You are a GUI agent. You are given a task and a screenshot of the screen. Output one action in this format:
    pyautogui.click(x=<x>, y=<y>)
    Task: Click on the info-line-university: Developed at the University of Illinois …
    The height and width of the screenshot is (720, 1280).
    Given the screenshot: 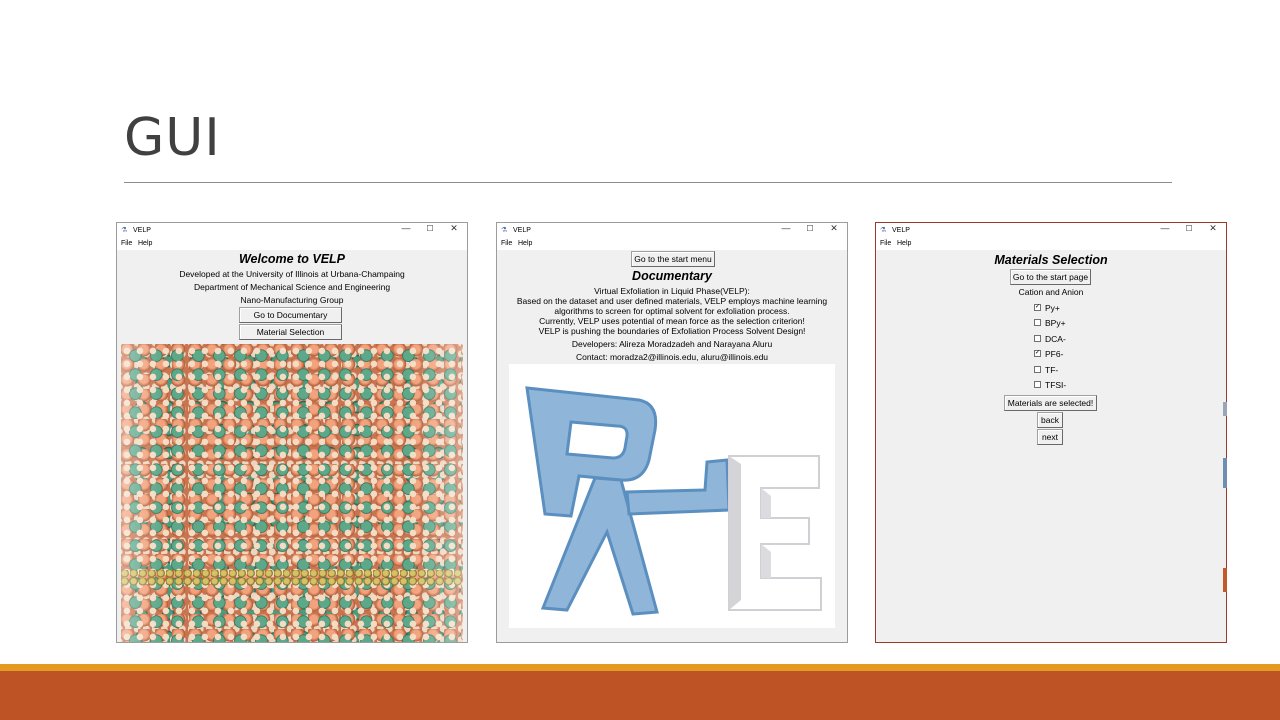 What is the action you would take?
    pyautogui.click(x=292, y=274)
    